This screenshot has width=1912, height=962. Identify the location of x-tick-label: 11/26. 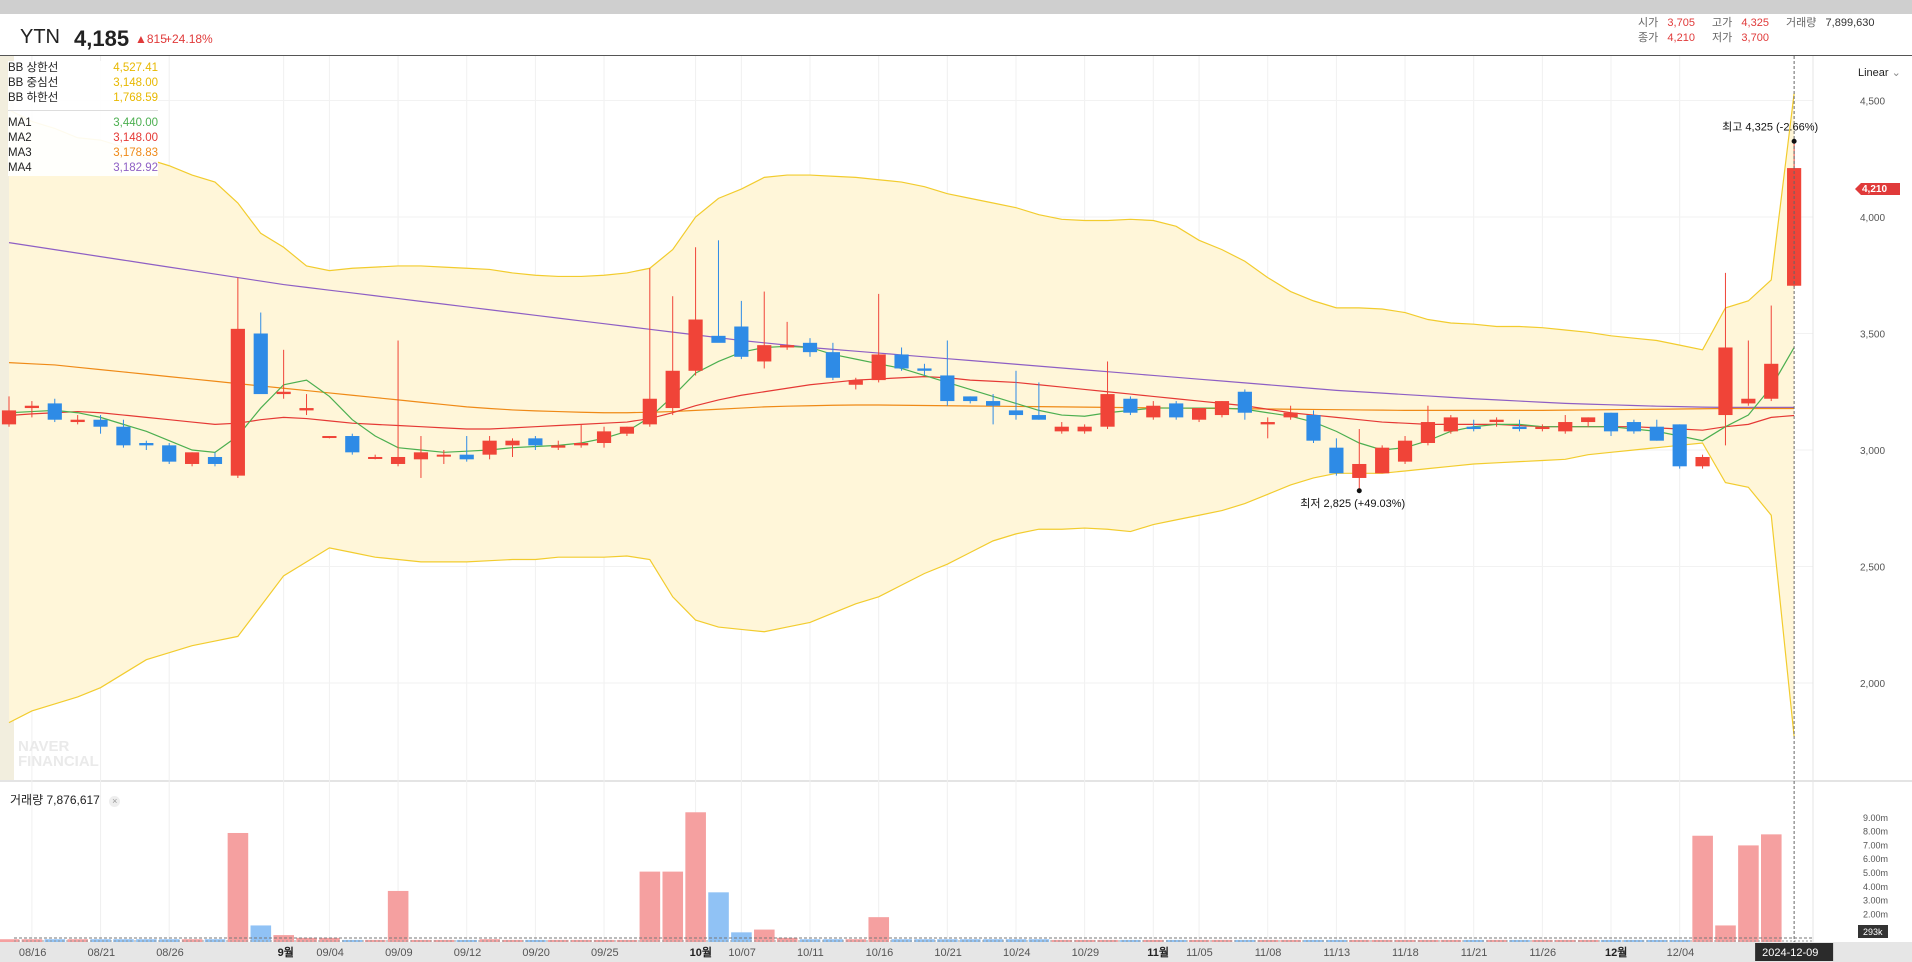
(1542, 953).